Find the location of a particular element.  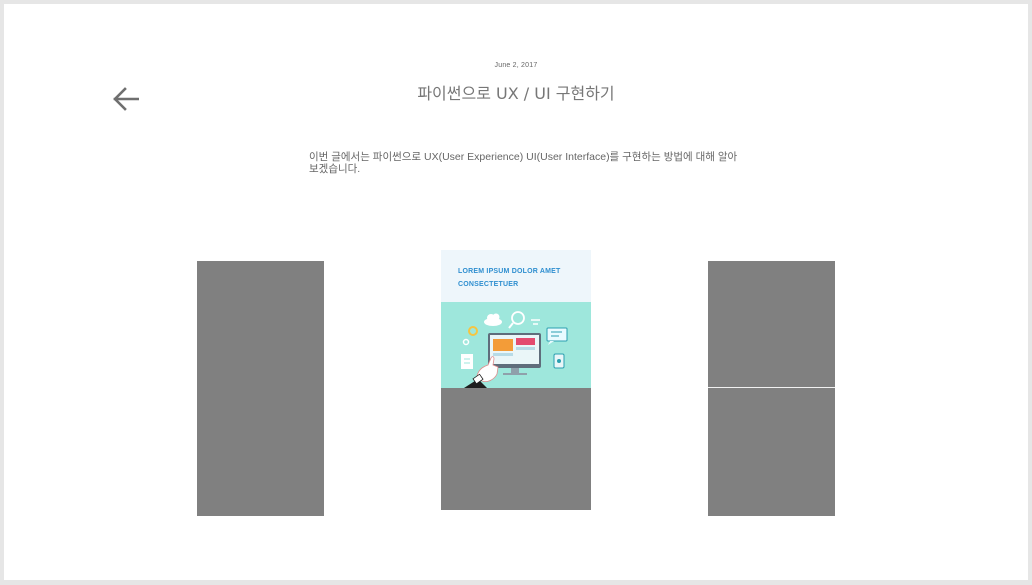

divider is located at coordinates (771, 387).